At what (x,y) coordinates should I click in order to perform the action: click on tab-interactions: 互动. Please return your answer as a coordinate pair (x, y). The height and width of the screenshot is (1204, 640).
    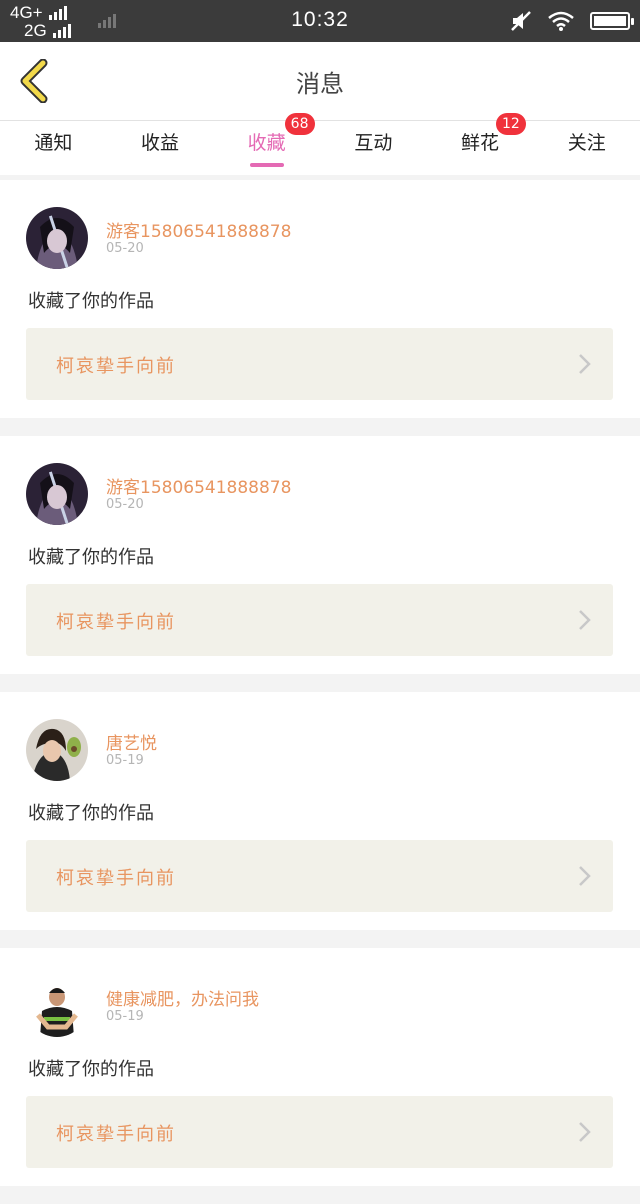
    Looking at the image, I should click on (373, 148).